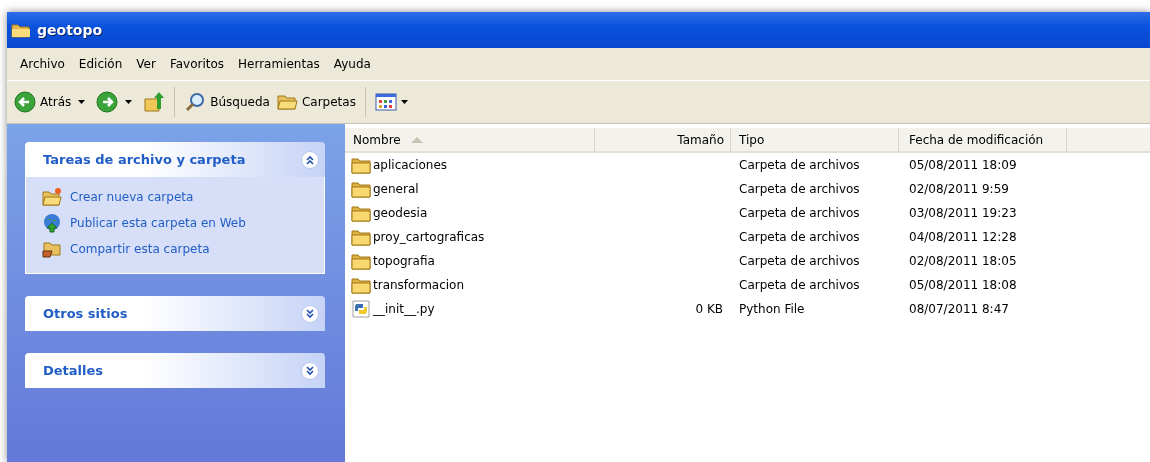  Describe the element at coordinates (361, 309) in the screenshot. I see `python-file-icon` at that location.